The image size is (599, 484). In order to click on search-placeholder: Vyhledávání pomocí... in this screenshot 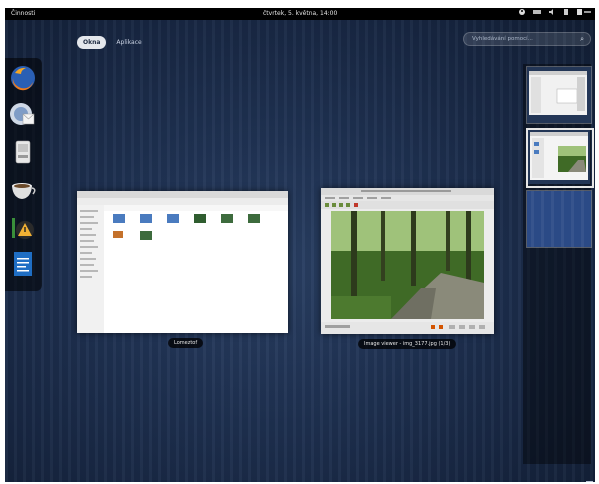, I will do `click(502, 39)`.